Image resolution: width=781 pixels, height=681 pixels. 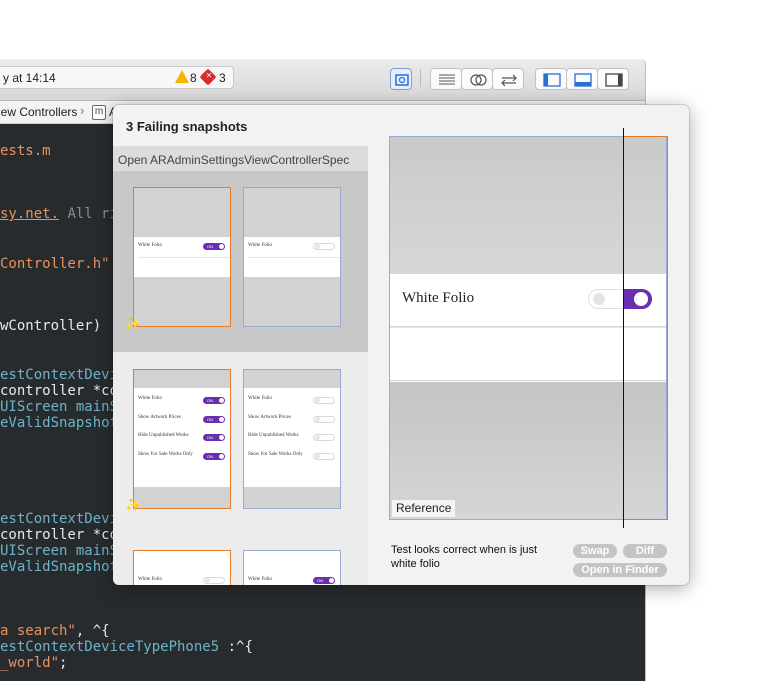 I want to click on diff-button: Diff, so click(x=645, y=551).